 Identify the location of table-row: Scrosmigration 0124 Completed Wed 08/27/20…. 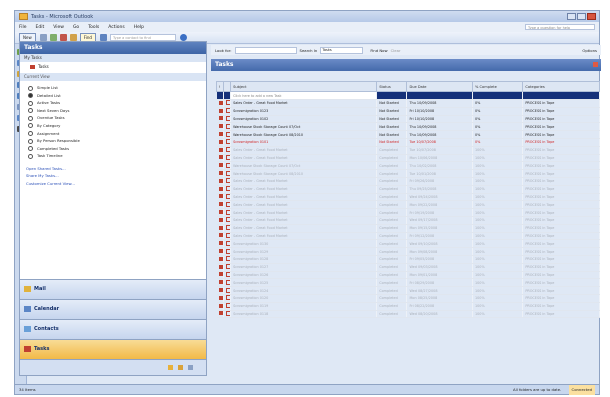
(408, 290).